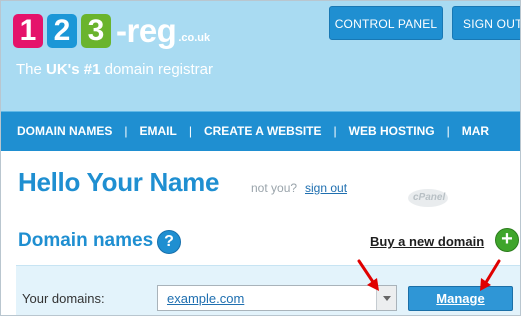 This screenshot has height=316, width=521. I want to click on your-domains-label: Your domains:, so click(63, 298).